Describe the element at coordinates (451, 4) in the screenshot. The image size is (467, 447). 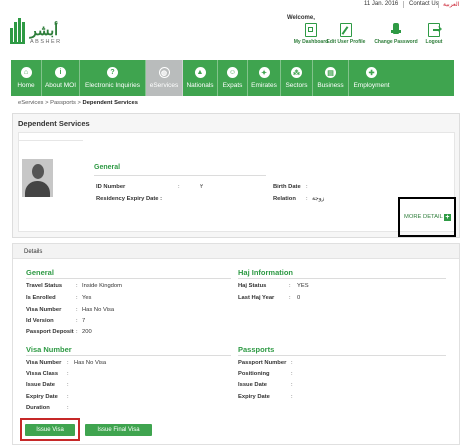
I see `language-switch-link: العربية` at that location.